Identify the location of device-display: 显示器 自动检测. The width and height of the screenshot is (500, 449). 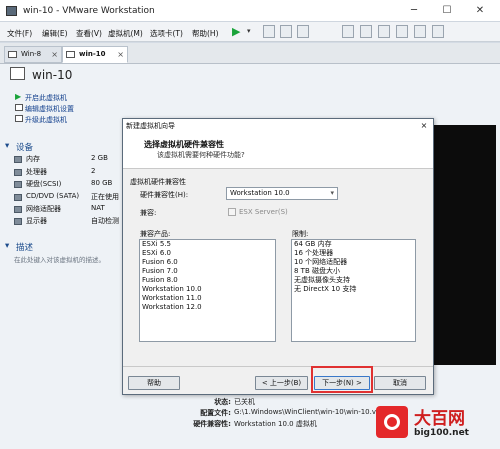
(69, 221).